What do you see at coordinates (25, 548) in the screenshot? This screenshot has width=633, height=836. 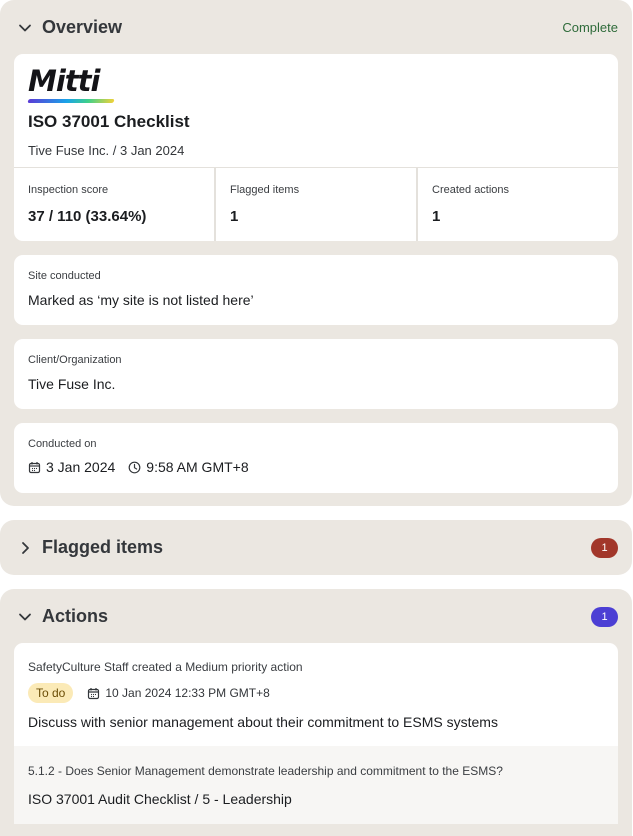 I see `chevron-right-icon` at bounding box center [25, 548].